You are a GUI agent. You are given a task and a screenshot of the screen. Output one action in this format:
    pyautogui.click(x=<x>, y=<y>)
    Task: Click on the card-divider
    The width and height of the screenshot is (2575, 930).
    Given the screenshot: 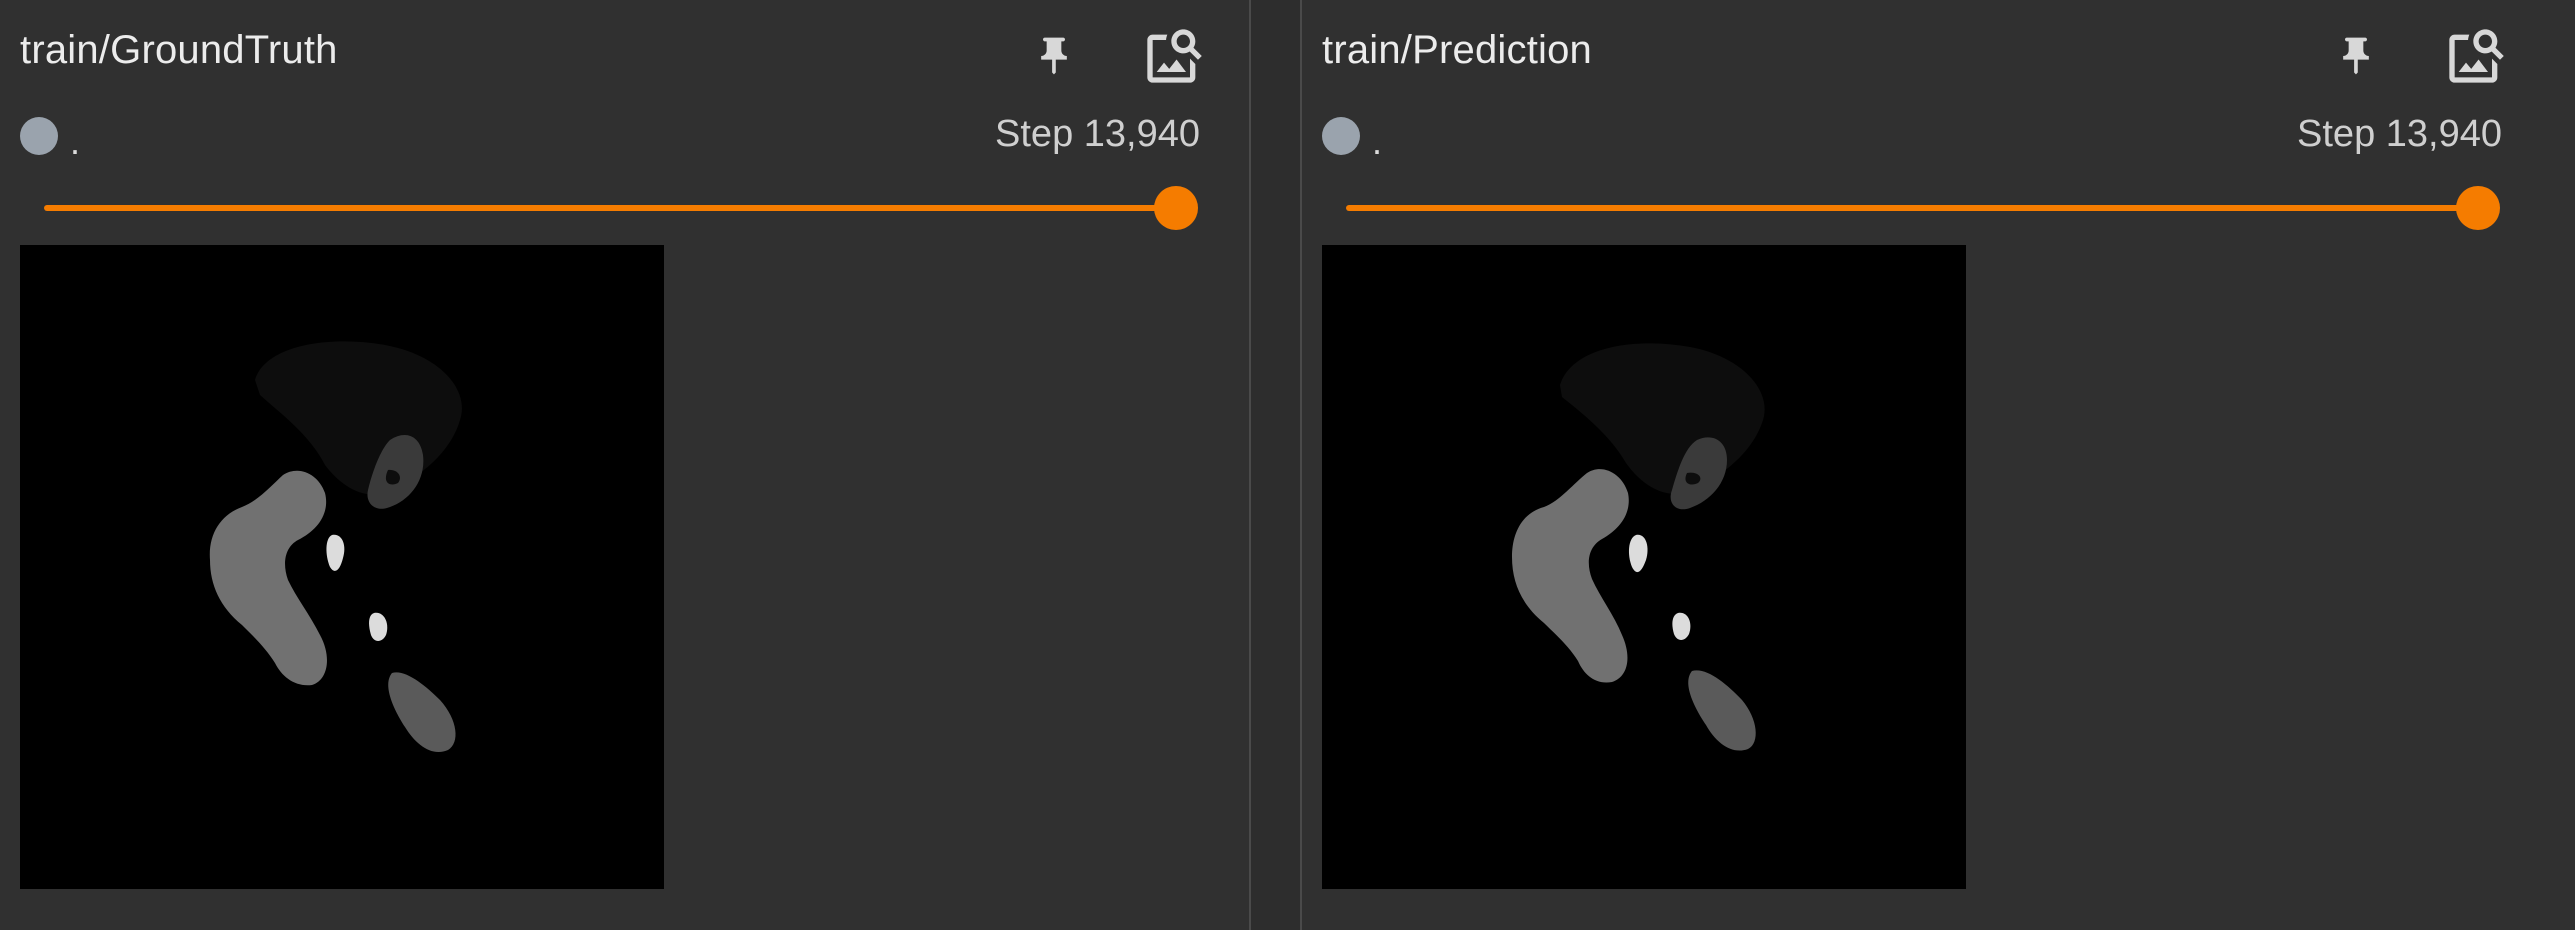 What is the action you would take?
    pyautogui.click(x=1250, y=465)
    